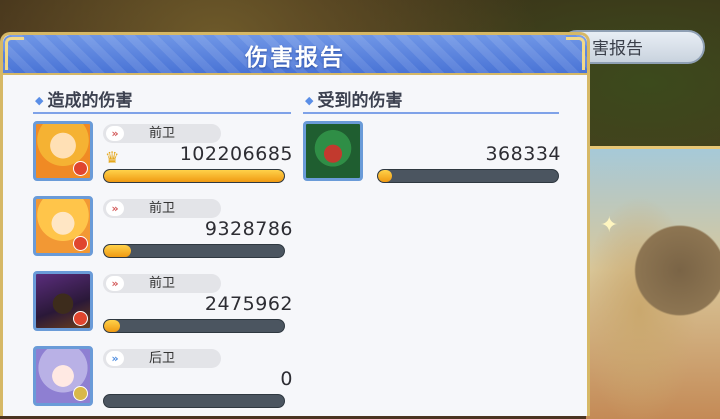  I want to click on enemy-portrait, so click(333, 151).